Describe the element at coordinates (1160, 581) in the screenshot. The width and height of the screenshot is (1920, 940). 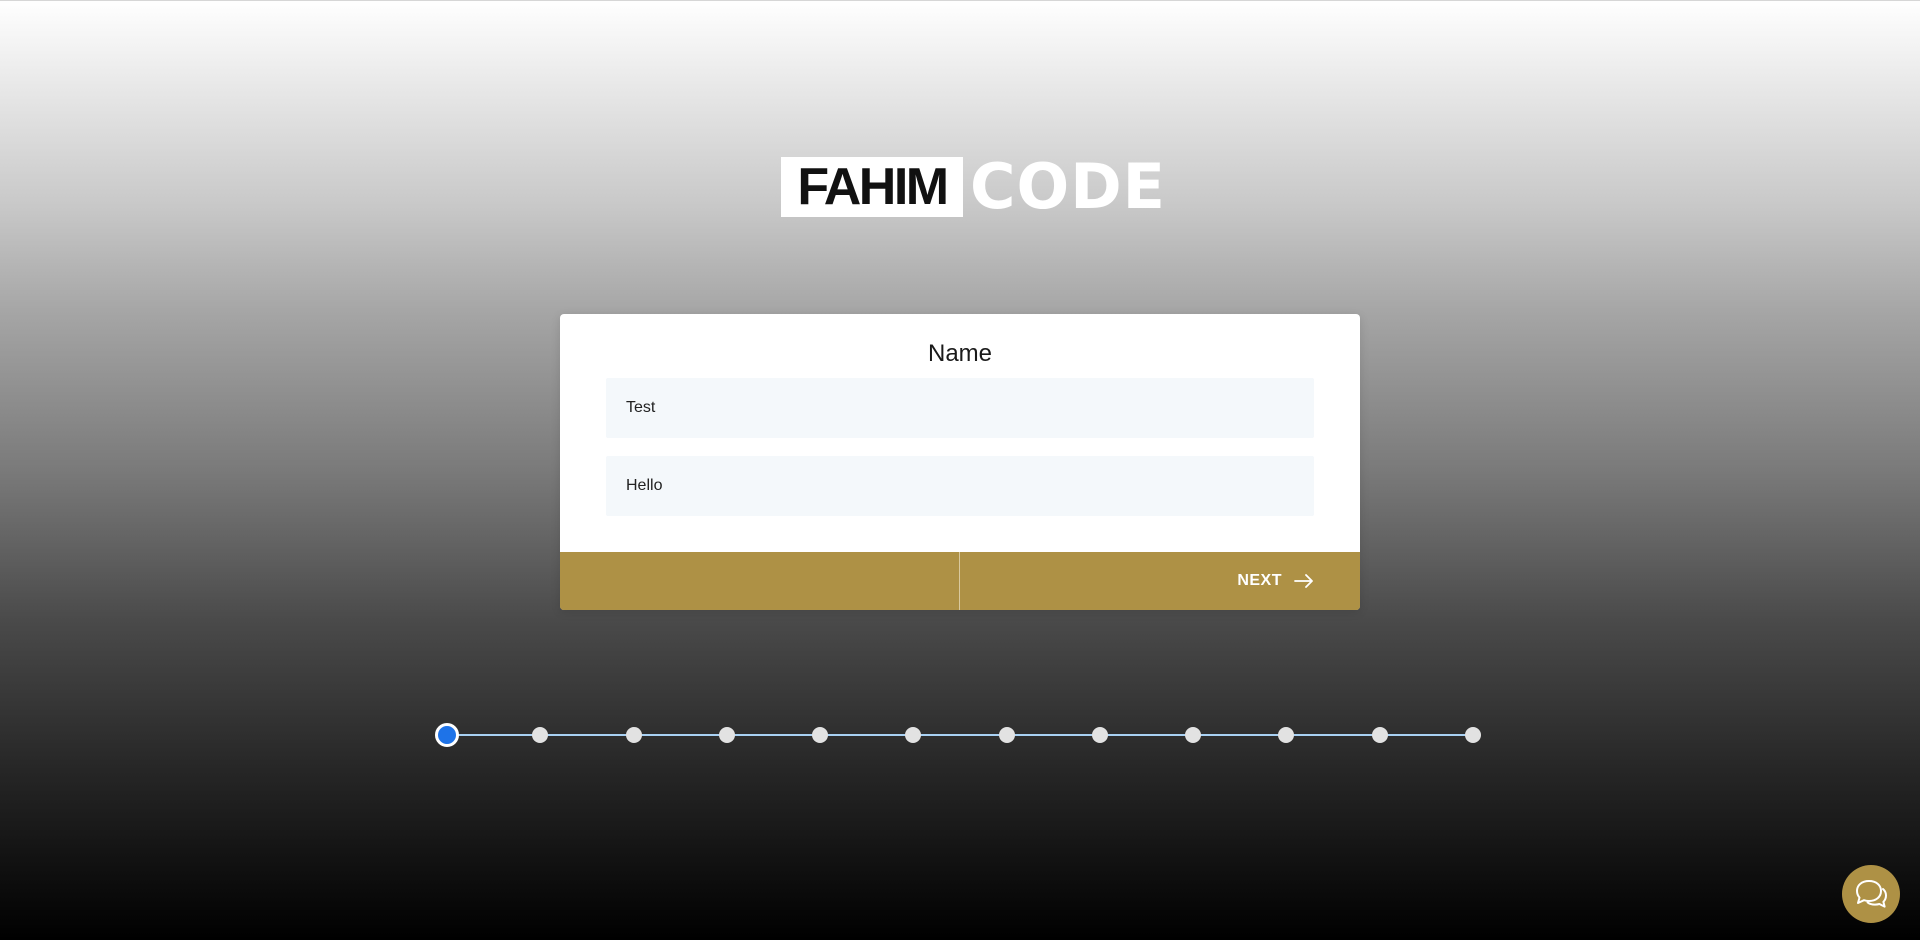
I see `next-button: NEXT` at that location.